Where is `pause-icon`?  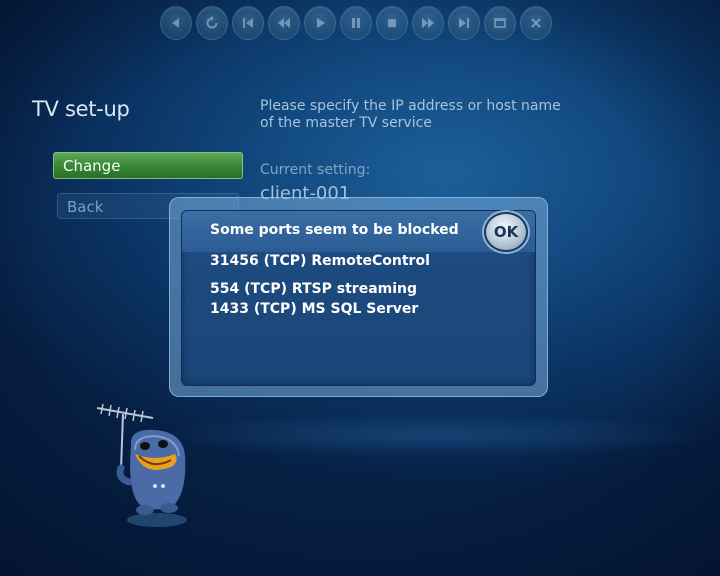
pause-icon is located at coordinates (356, 23).